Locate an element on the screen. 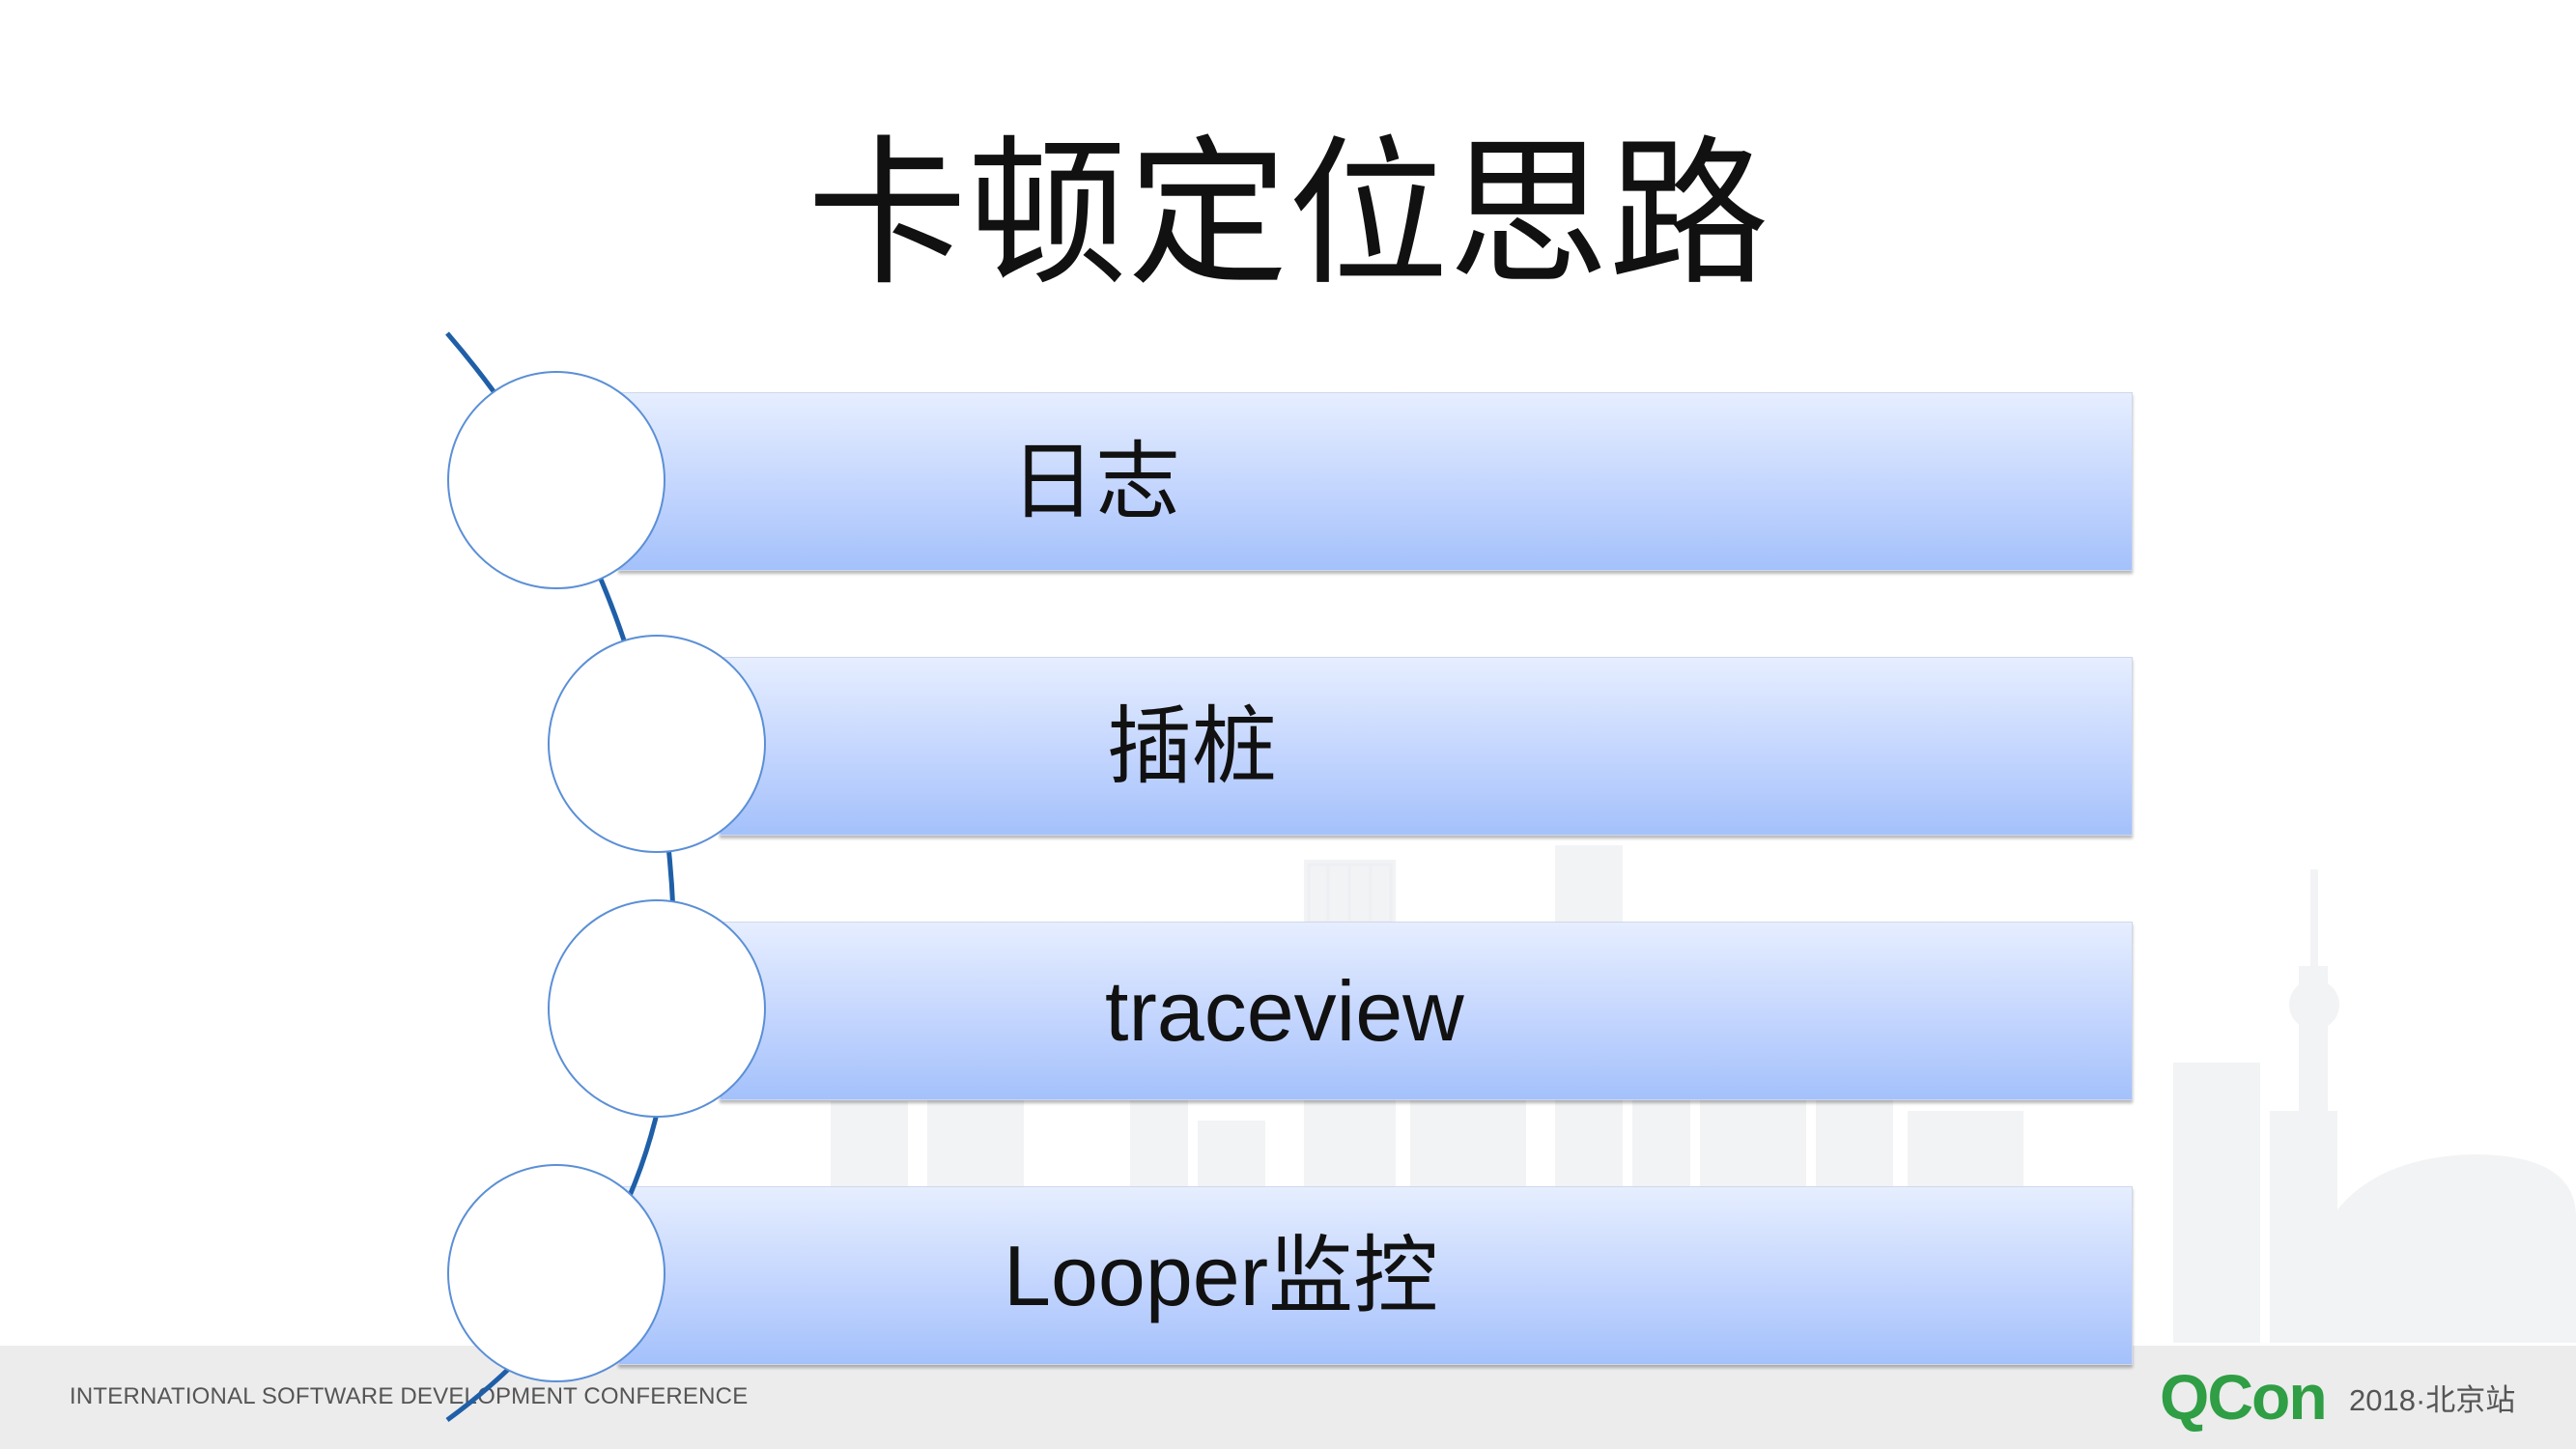 The image size is (2576, 1449). list-item-bar: 日志 is located at coordinates (1375, 481).